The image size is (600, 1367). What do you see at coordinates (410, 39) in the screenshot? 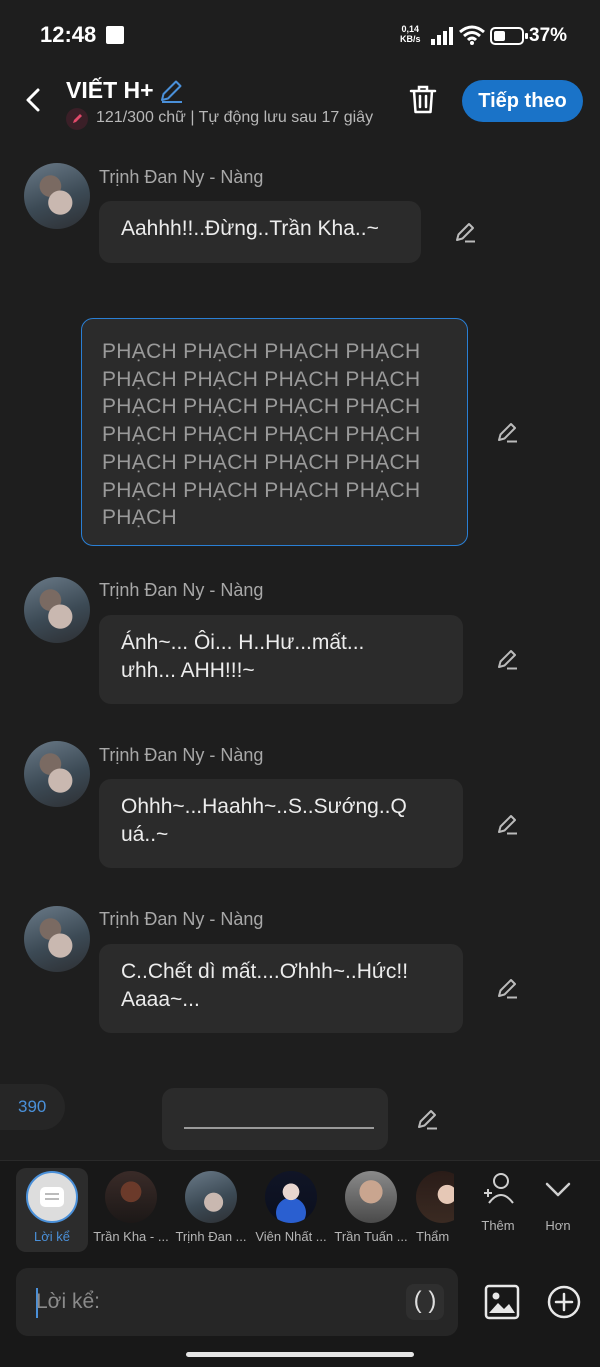
I see `speed-unit: KB/s` at bounding box center [410, 39].